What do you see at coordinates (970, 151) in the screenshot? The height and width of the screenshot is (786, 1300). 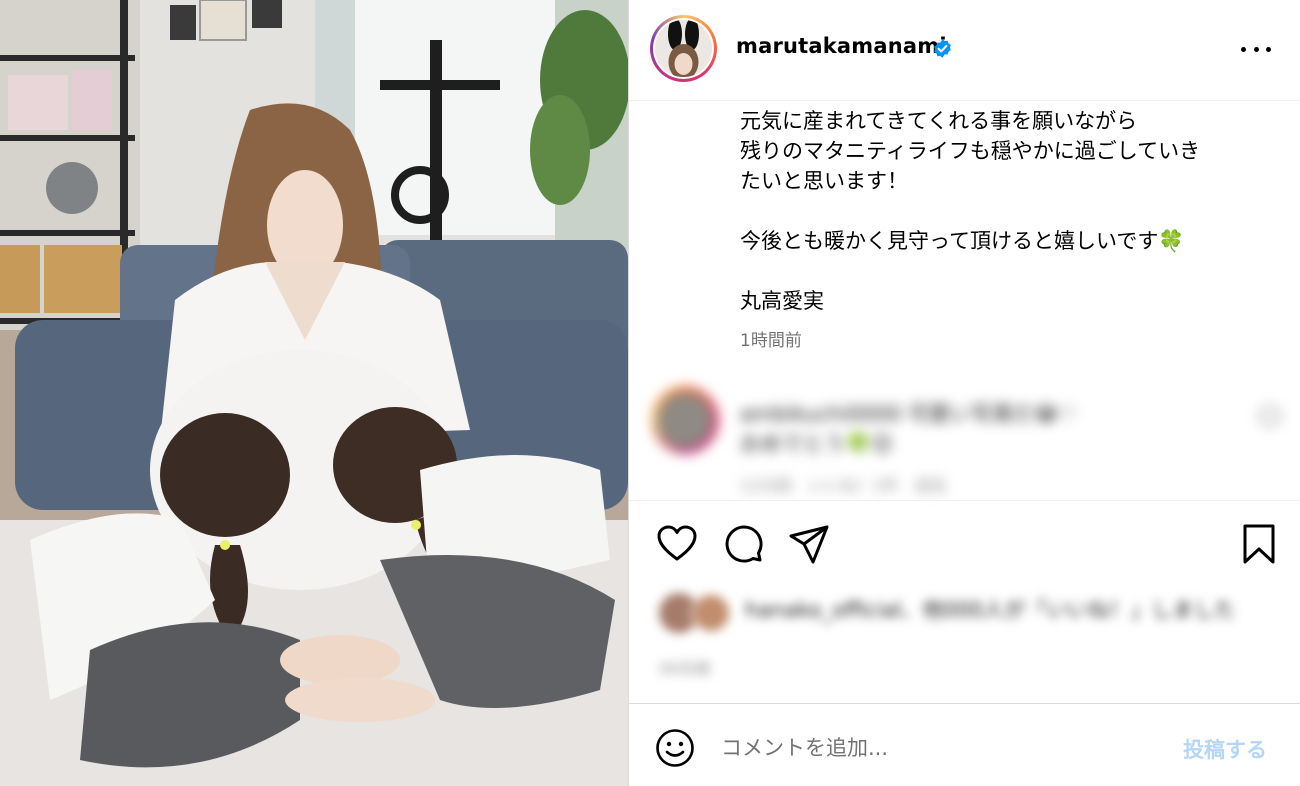 I see `caption-line: 残りのマタニティライフも穏やかに過ごしていき` at bounding box center [970, 151].